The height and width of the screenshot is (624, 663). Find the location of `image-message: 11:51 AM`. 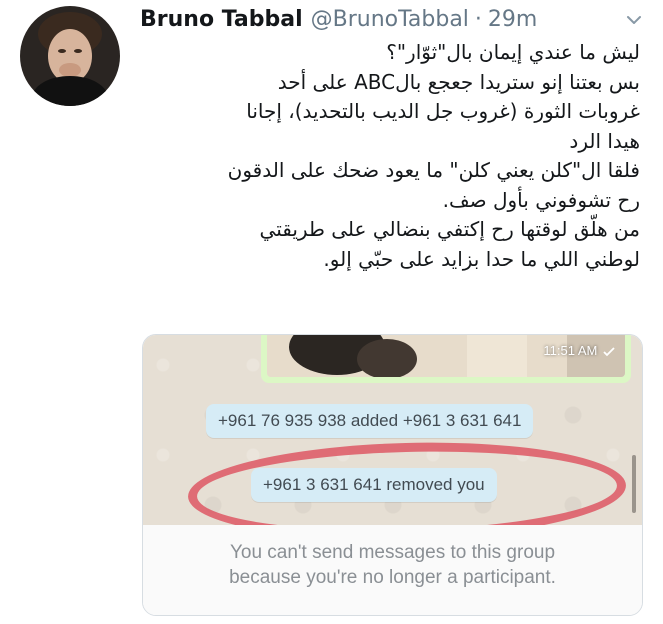

image-message: 11:51 AM is located at coordinates (446, 359).